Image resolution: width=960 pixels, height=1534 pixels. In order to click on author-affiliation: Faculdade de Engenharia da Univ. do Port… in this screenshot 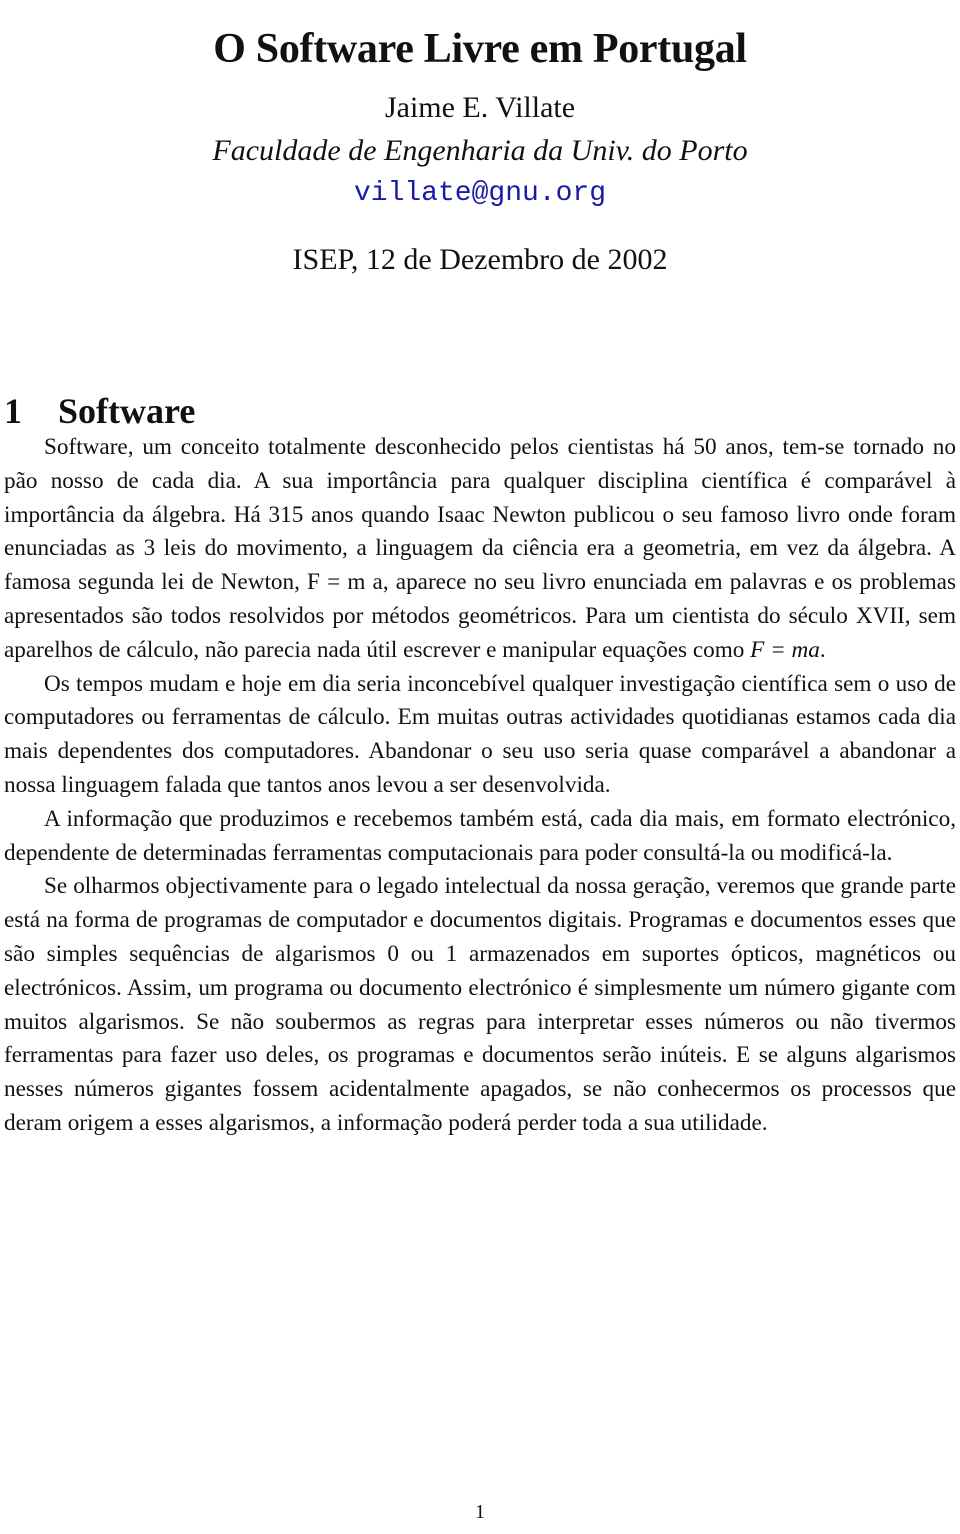, I will do `click(480, 150)`.